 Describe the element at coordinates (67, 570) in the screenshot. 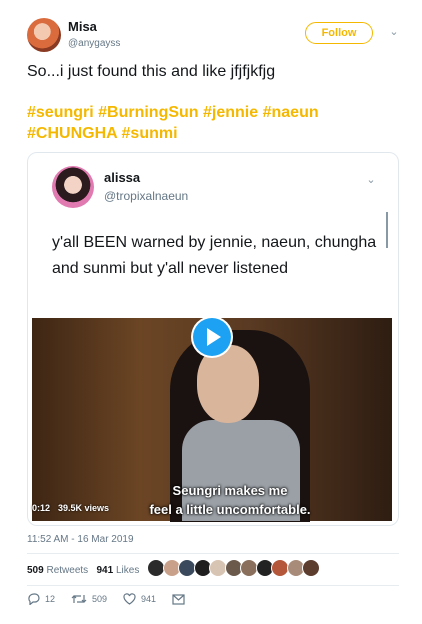

I see `retweets-label: Retweets` at that location.